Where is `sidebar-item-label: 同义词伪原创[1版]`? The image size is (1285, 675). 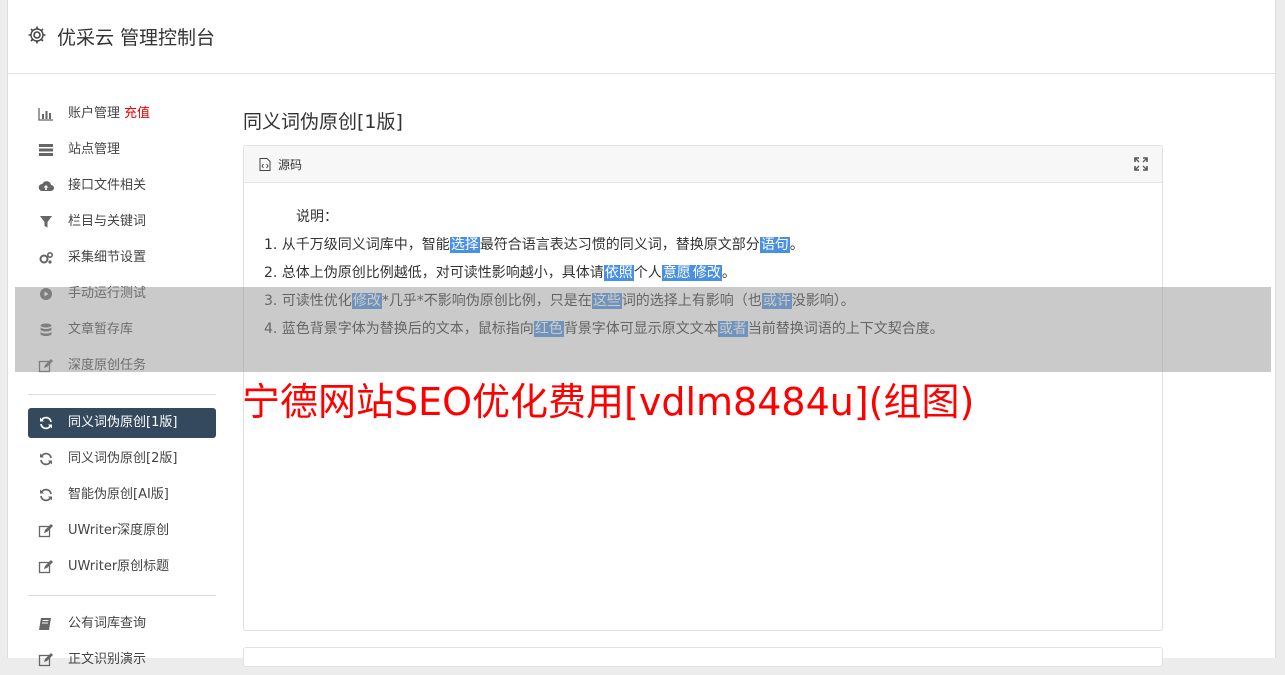 sidebar-item-label: 同义词伪原创[1版] is located at coordinates (123, 422).